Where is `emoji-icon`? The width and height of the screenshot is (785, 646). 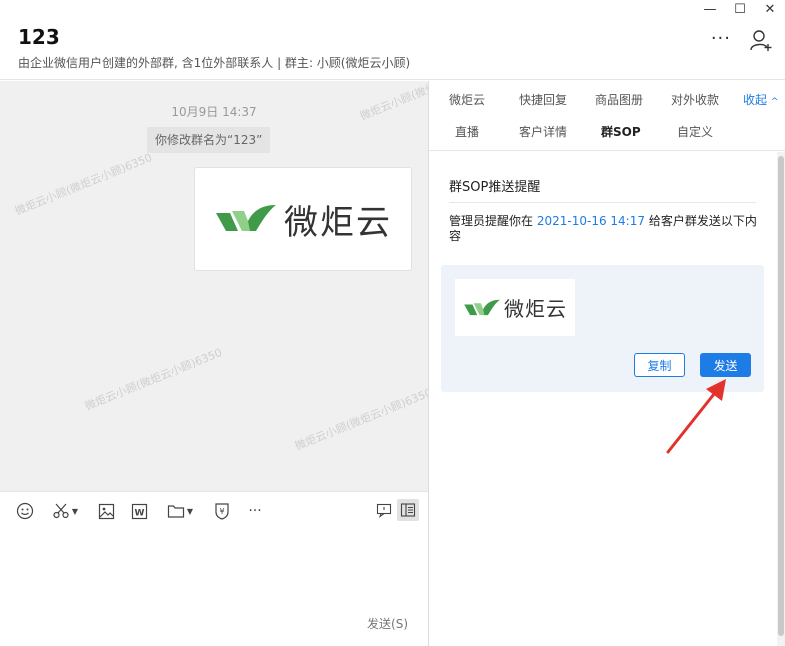
emoji-icon is located at coordinates (25, 511).